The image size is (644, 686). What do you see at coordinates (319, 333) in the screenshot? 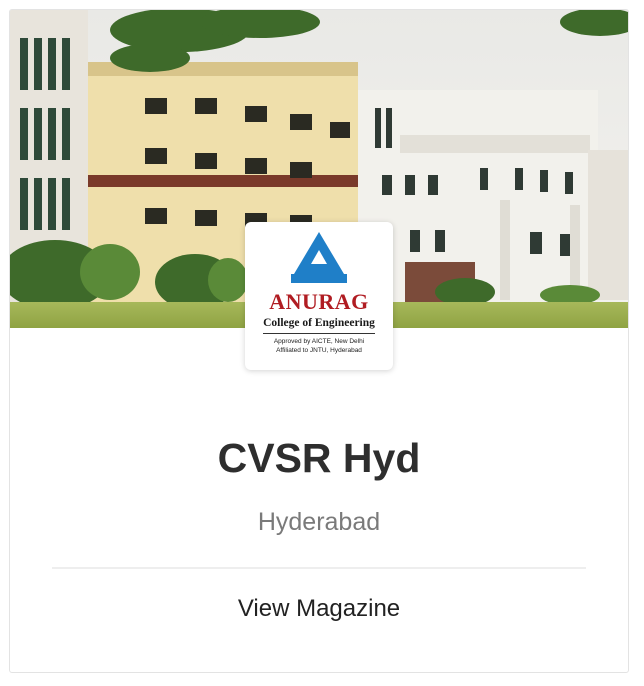
I see `logo-divider` at bounding box center [319, 333].